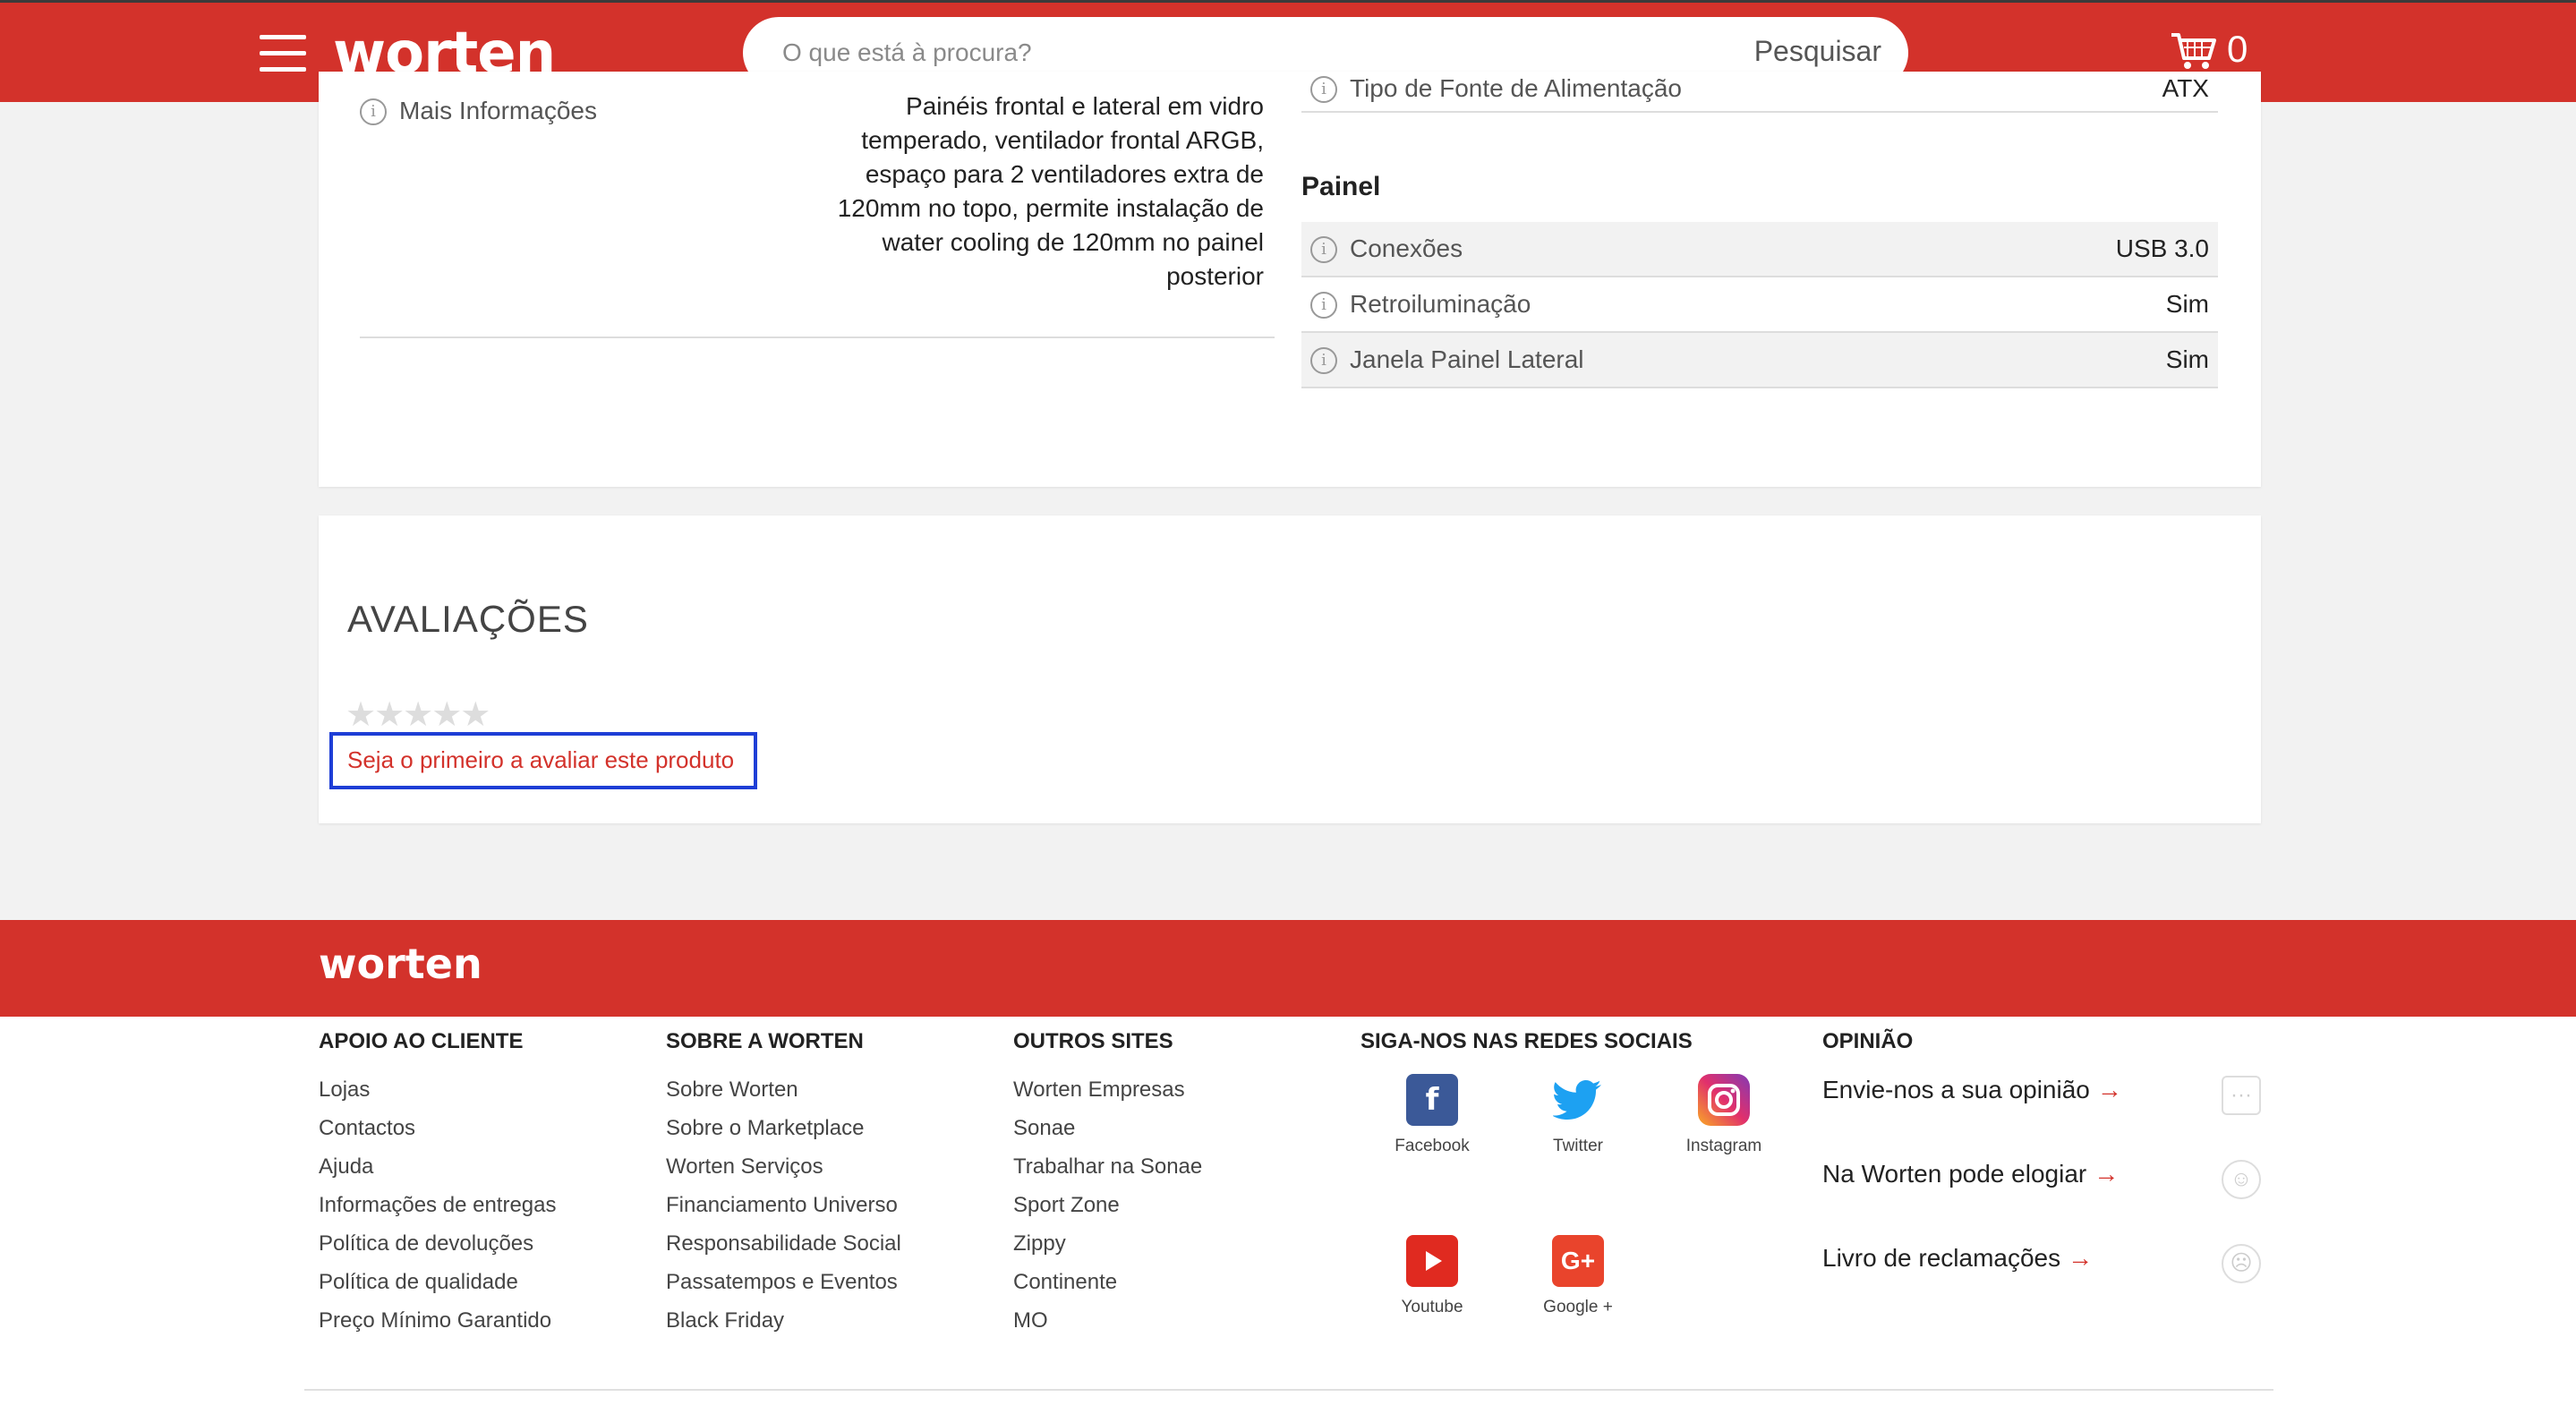 Image resolution: width=2576 pixels, height=1414 pixels. I want to click on footer-link: Financiamento Universo, so click(783, 1205).